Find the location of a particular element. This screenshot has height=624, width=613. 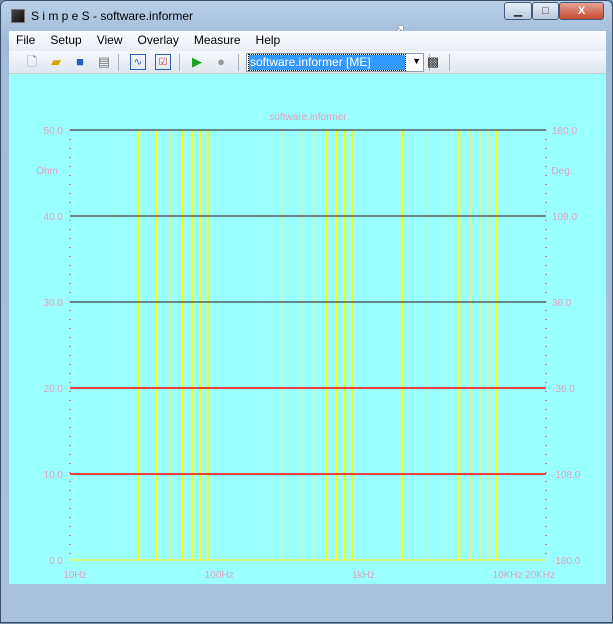

right-tick-label: 180.0 is located at coordinates (564, 131).